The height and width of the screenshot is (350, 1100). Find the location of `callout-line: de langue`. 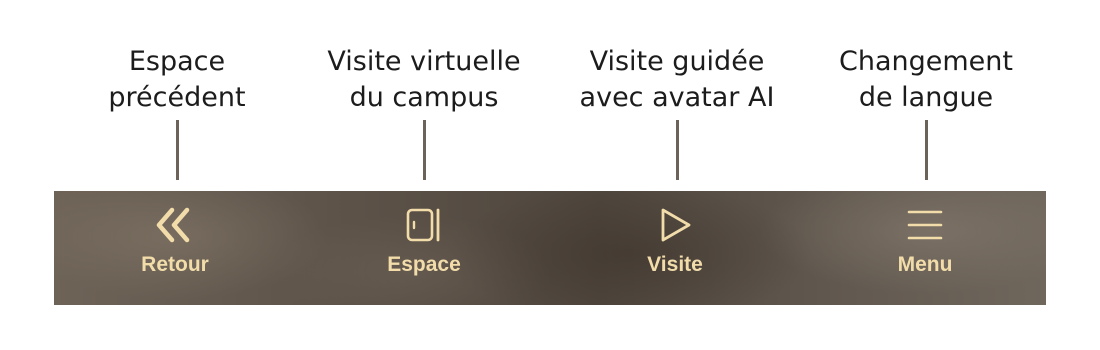

callout-line: de langue is located at coordinates (926, 97).